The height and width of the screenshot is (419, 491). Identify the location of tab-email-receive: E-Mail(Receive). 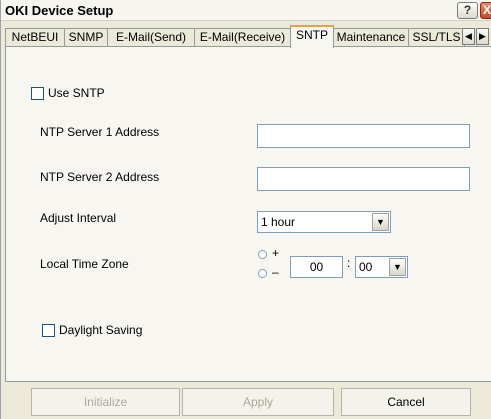
(242, 37).